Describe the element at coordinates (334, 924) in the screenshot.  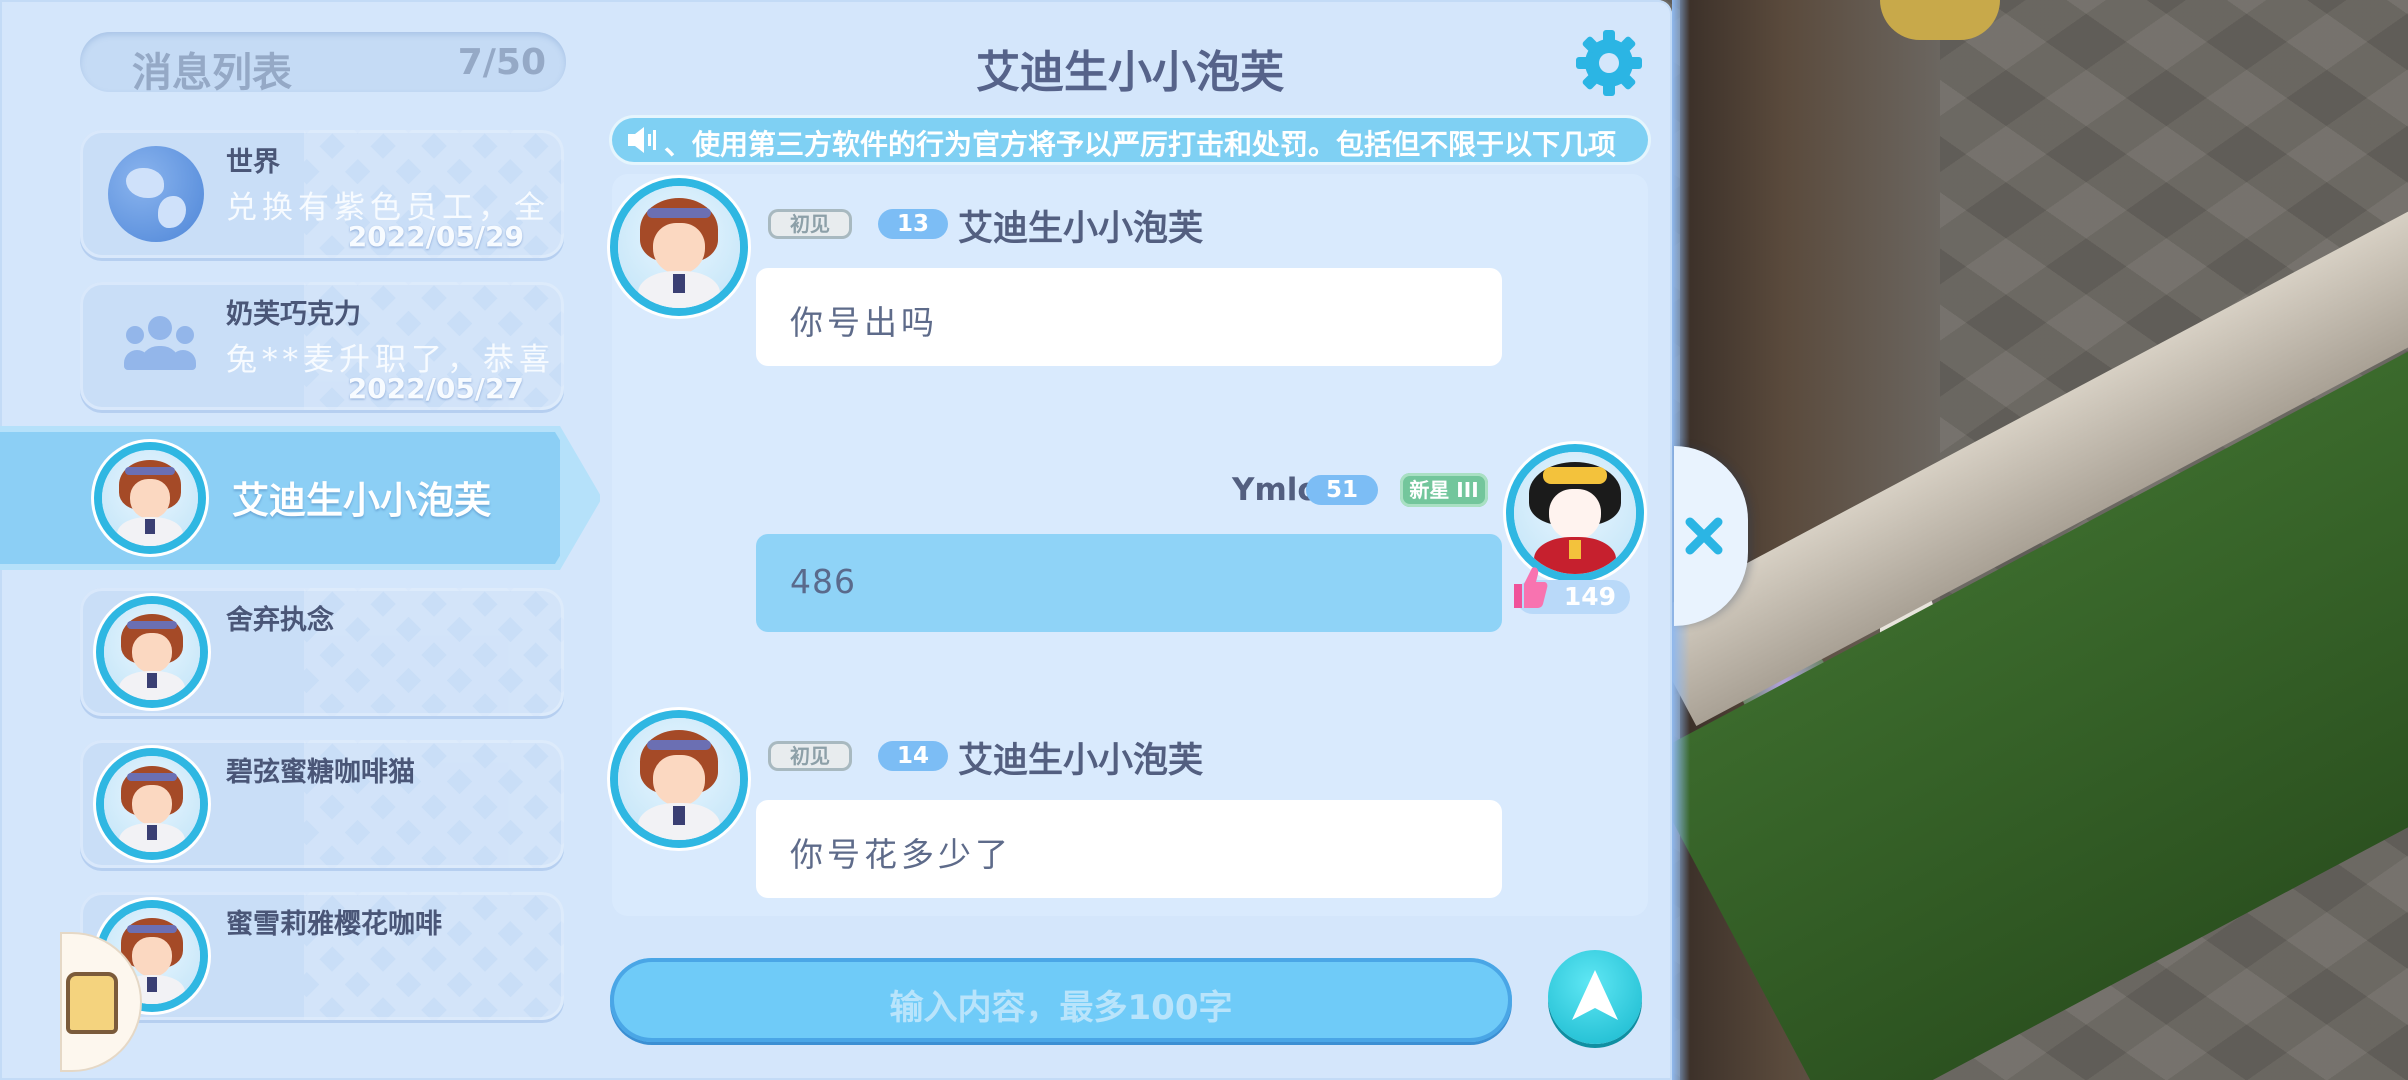
I see `list-item-name: 蜜雪莉雅樱花咖啡` at that location.